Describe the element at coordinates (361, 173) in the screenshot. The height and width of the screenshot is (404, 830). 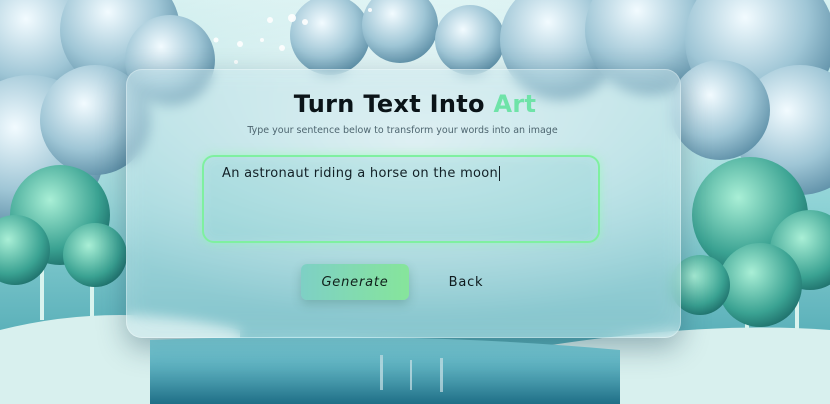
I see `prompt-input-value: An astronaut riding a horse on the moon` at that location.